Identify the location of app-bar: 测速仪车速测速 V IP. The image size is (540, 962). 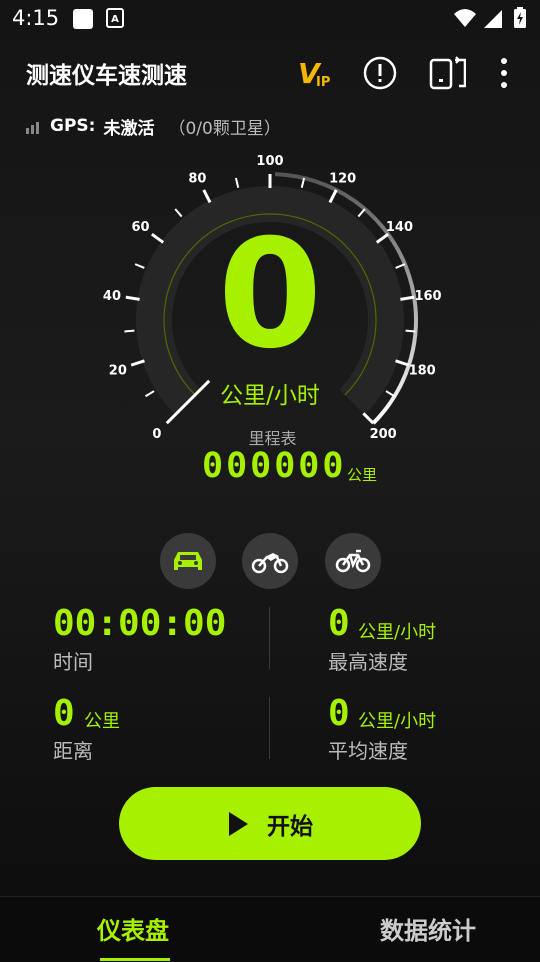
(270, 72).